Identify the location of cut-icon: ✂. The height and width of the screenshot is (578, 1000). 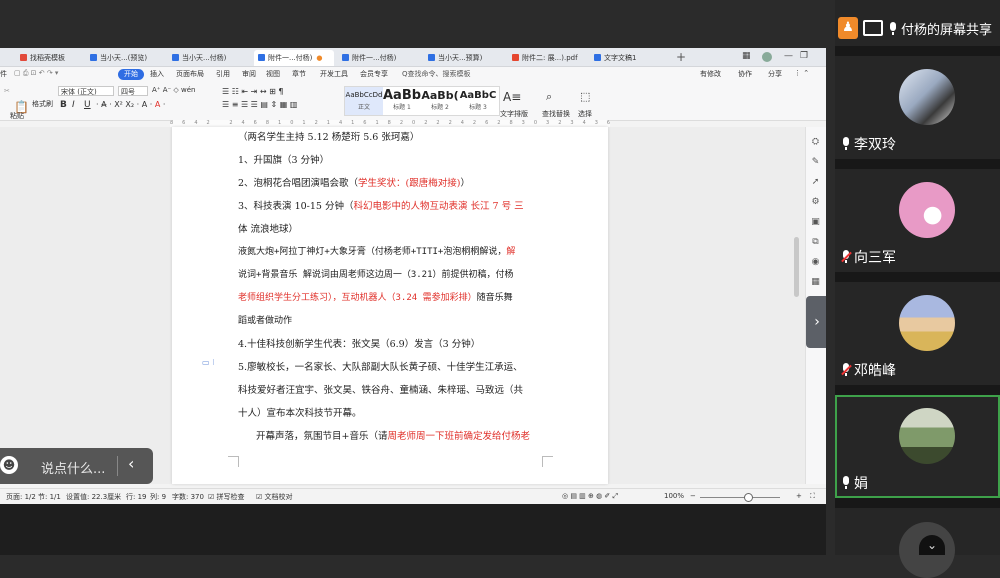
(7, 91).